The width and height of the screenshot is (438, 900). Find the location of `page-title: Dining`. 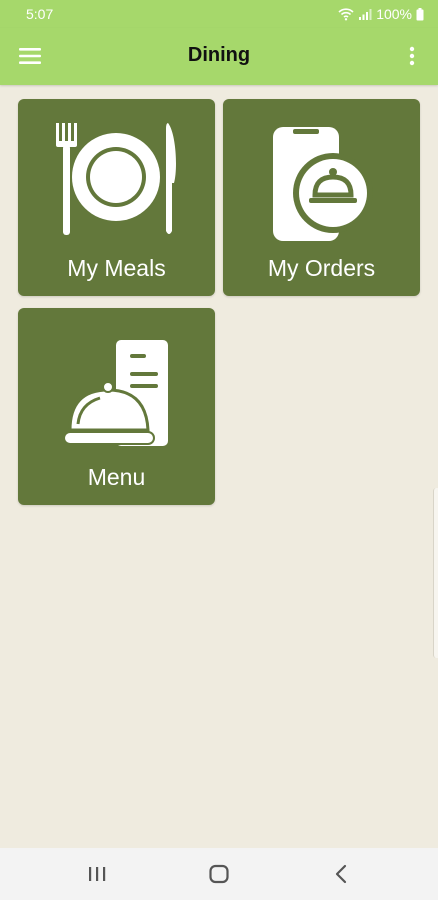

page-title: Dining is located at coordinates (219, 55).